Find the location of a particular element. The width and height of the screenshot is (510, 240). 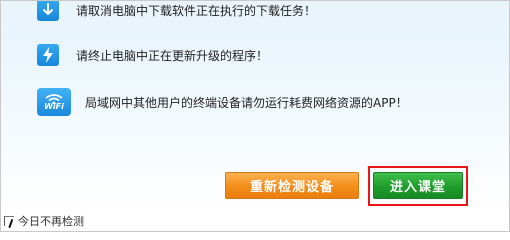

wifi-icon: WiFi is located at coordinates (54, 102).